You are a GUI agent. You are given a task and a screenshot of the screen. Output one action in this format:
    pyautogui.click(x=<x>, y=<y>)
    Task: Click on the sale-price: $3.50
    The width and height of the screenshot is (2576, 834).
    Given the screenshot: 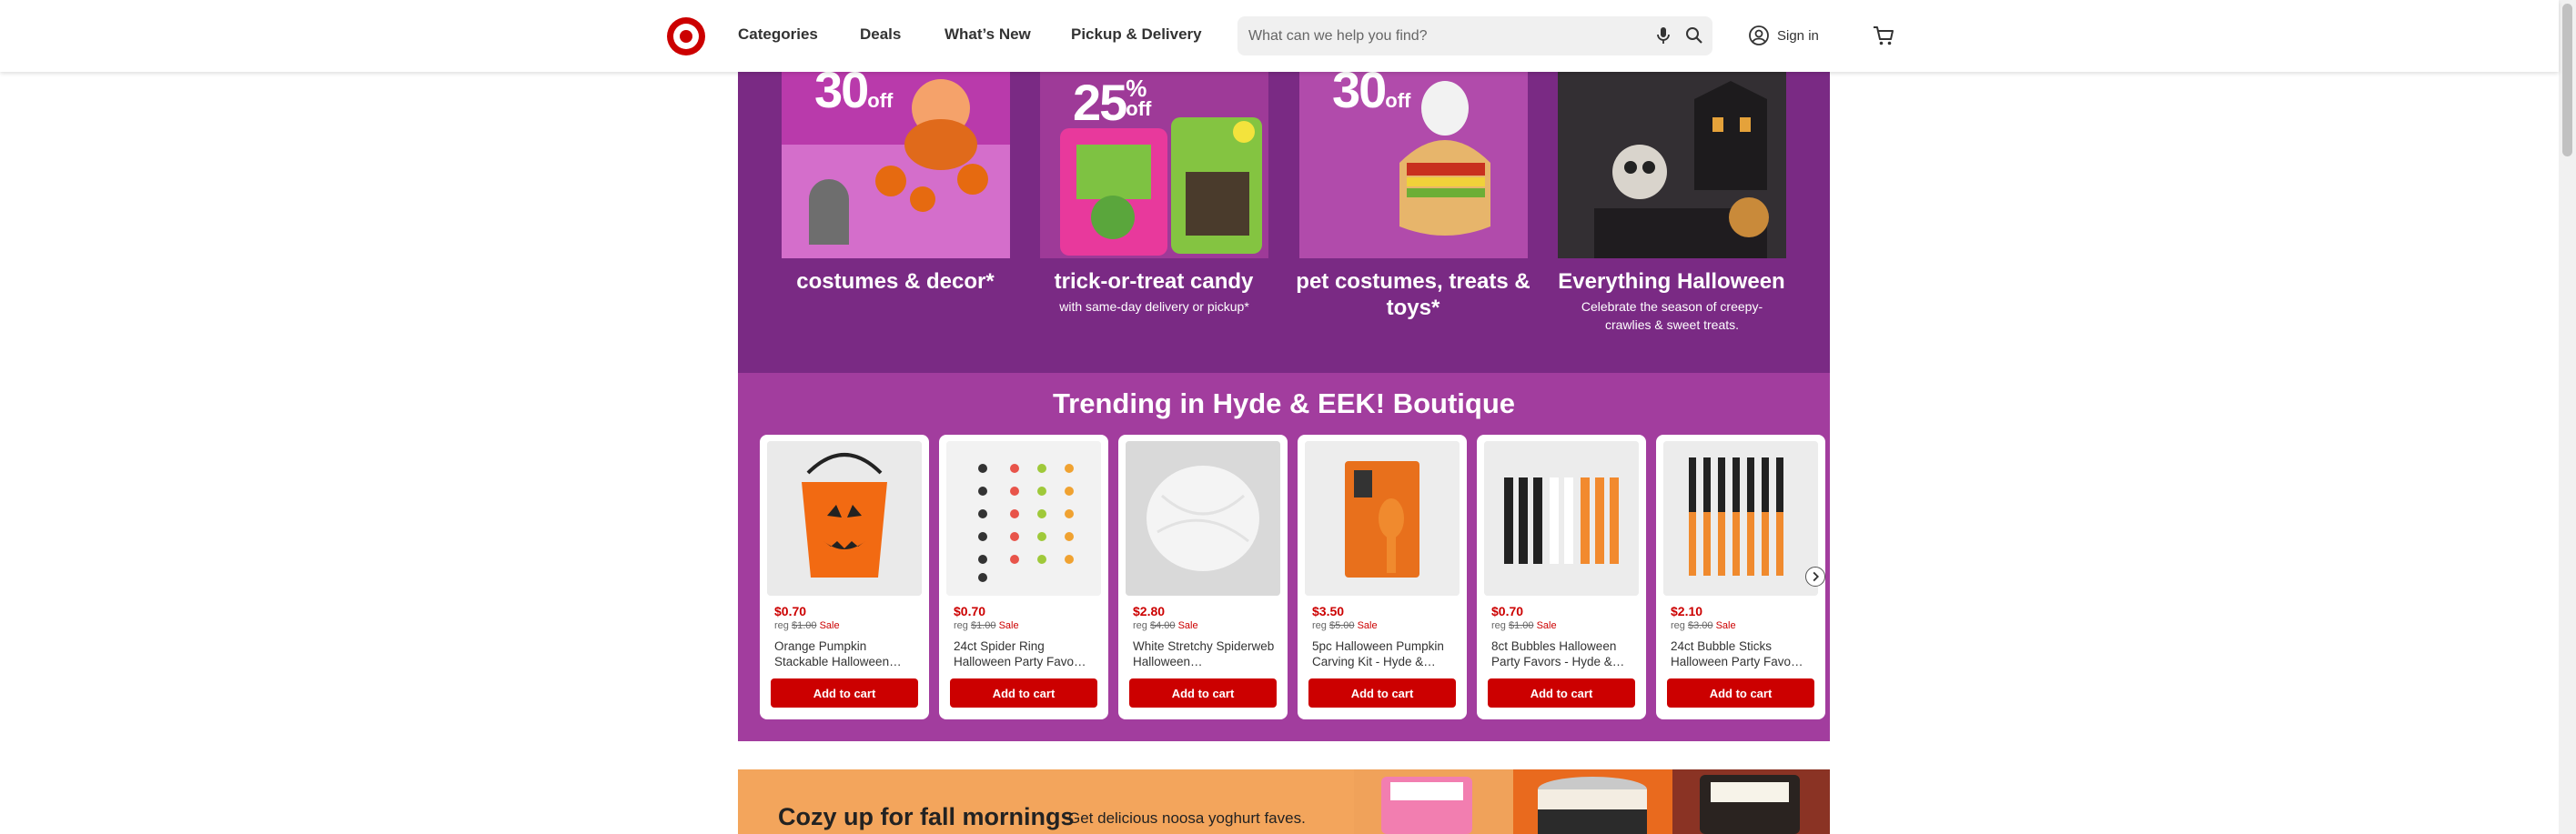 What is the action you would take?
    pyautogui.click(x=1328, y=611)
    